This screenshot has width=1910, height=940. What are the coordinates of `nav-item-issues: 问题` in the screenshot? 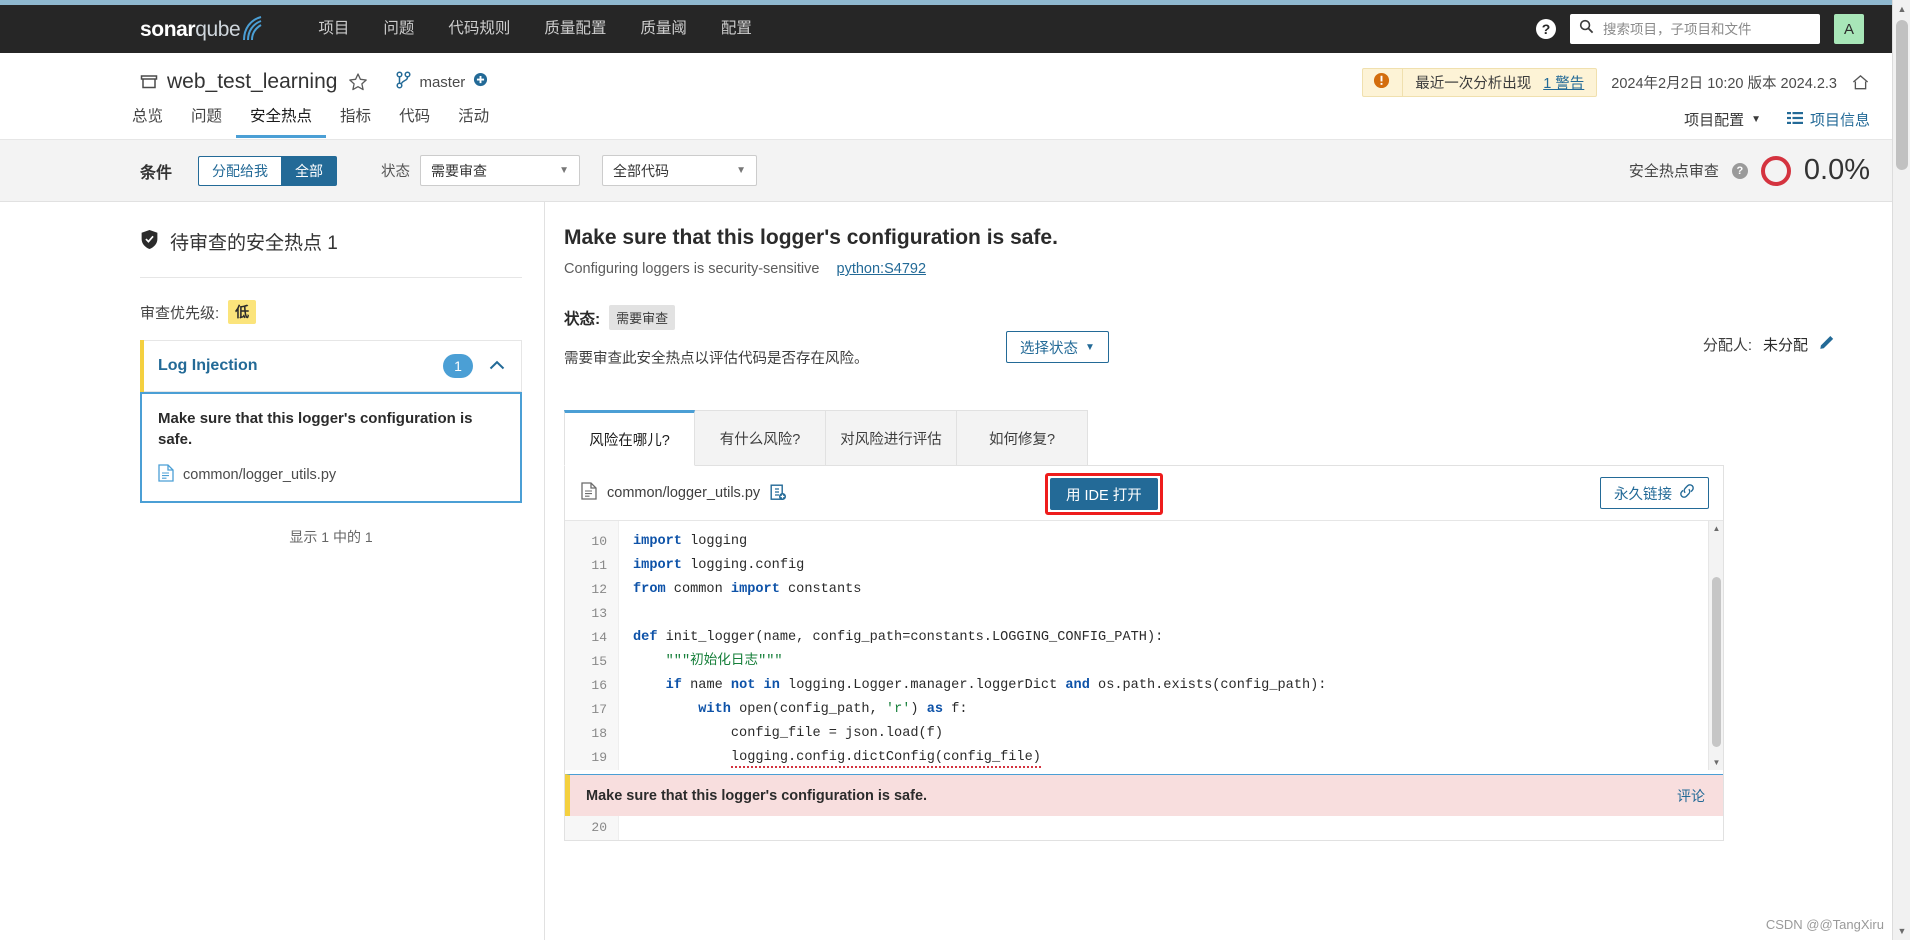 It's located at (398, 29).